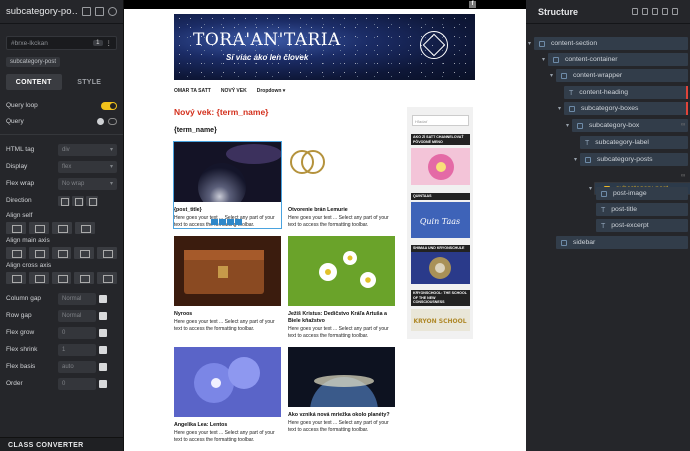 Image resolution: width=690 pixels, height=451 pixels. Describe the element at coordinates (341, 210) in the screenshot. I see `post-title: Otvorenie brán Lemurie` at that location.